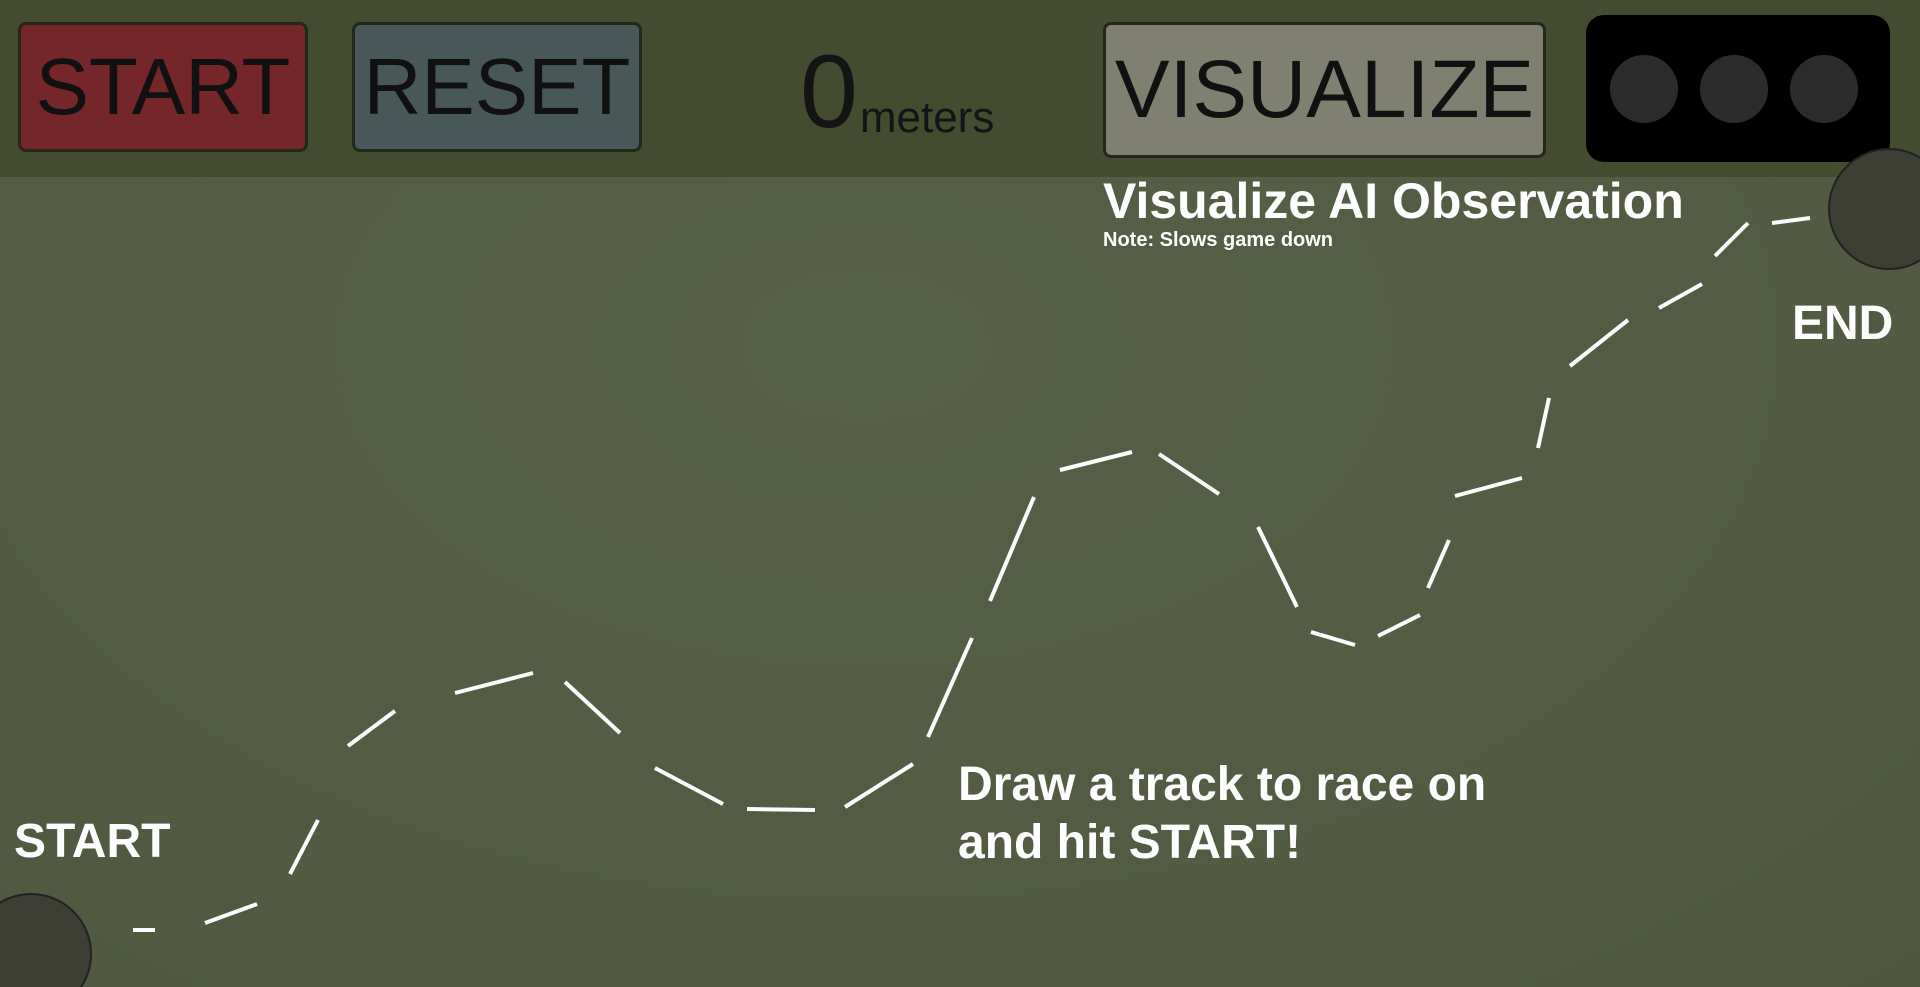  What do you see at coordinates (1843, 323) in the screenshot?
I see `end-marker-label: END` at bounding box center [1843, 323].